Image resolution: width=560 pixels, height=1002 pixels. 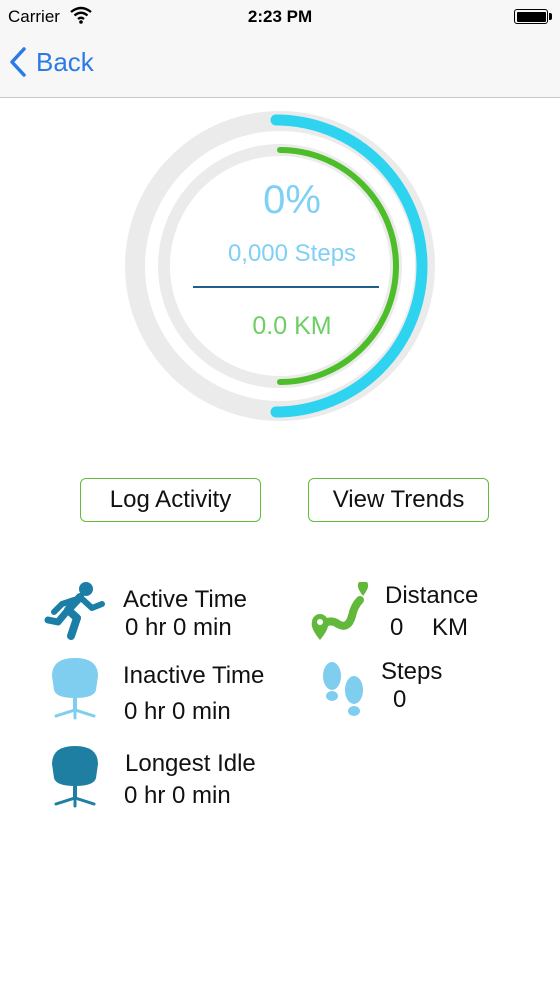 What do you see at coordinates (65, 61) in the screenshot?
I see `back-label: Back` at bounding box center [65, 61].